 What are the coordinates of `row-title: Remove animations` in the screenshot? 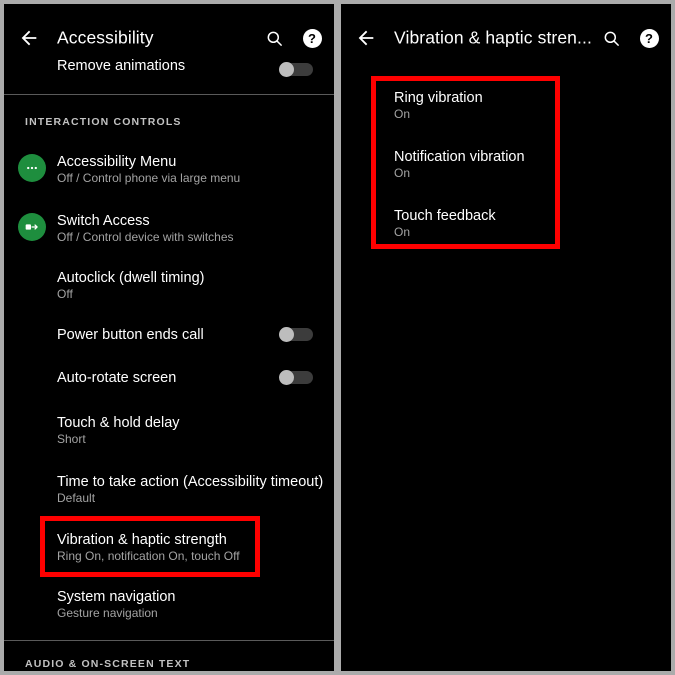 It's located at (121, 66).